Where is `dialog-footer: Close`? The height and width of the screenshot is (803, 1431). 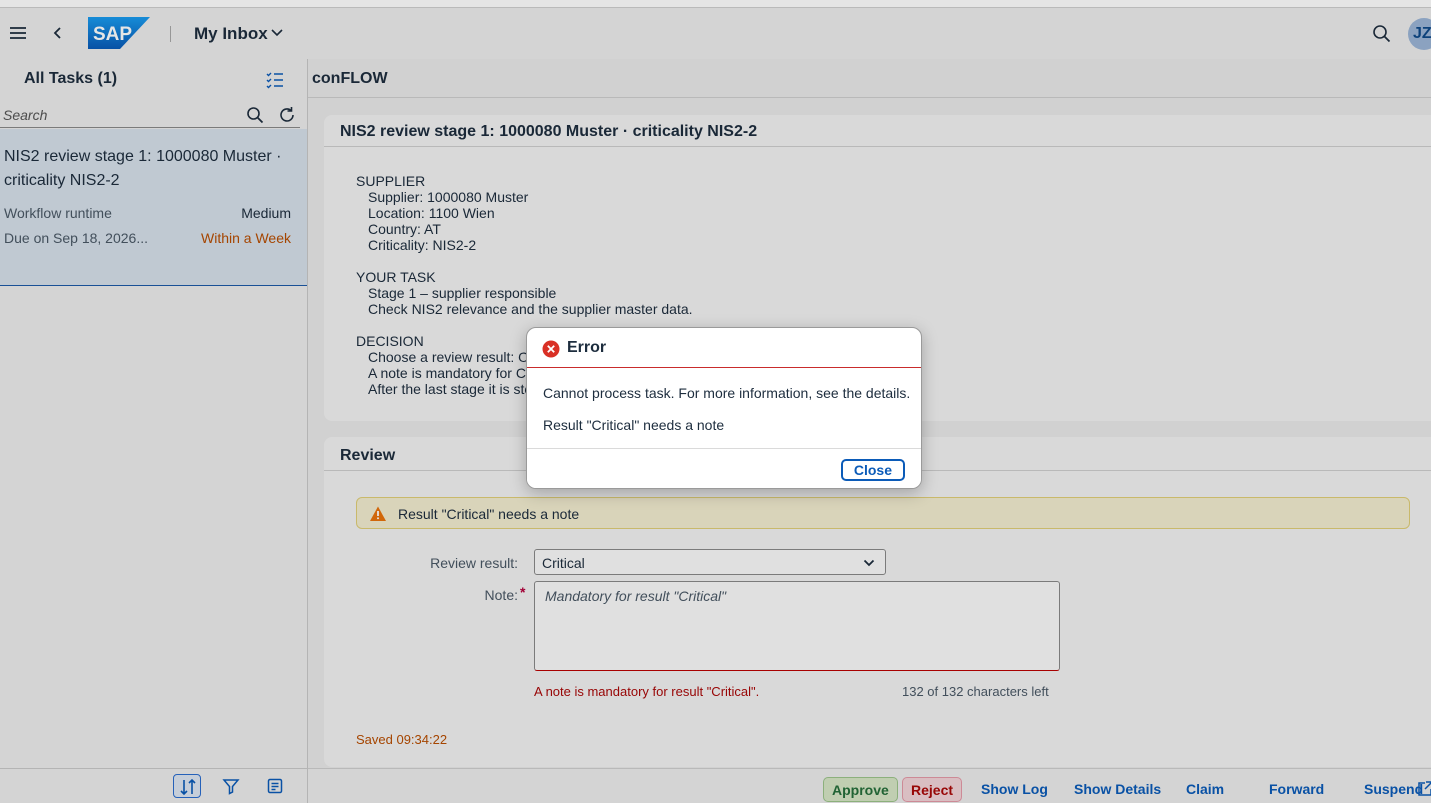 dialog-footer: Close is located at coordinates (724, 468).